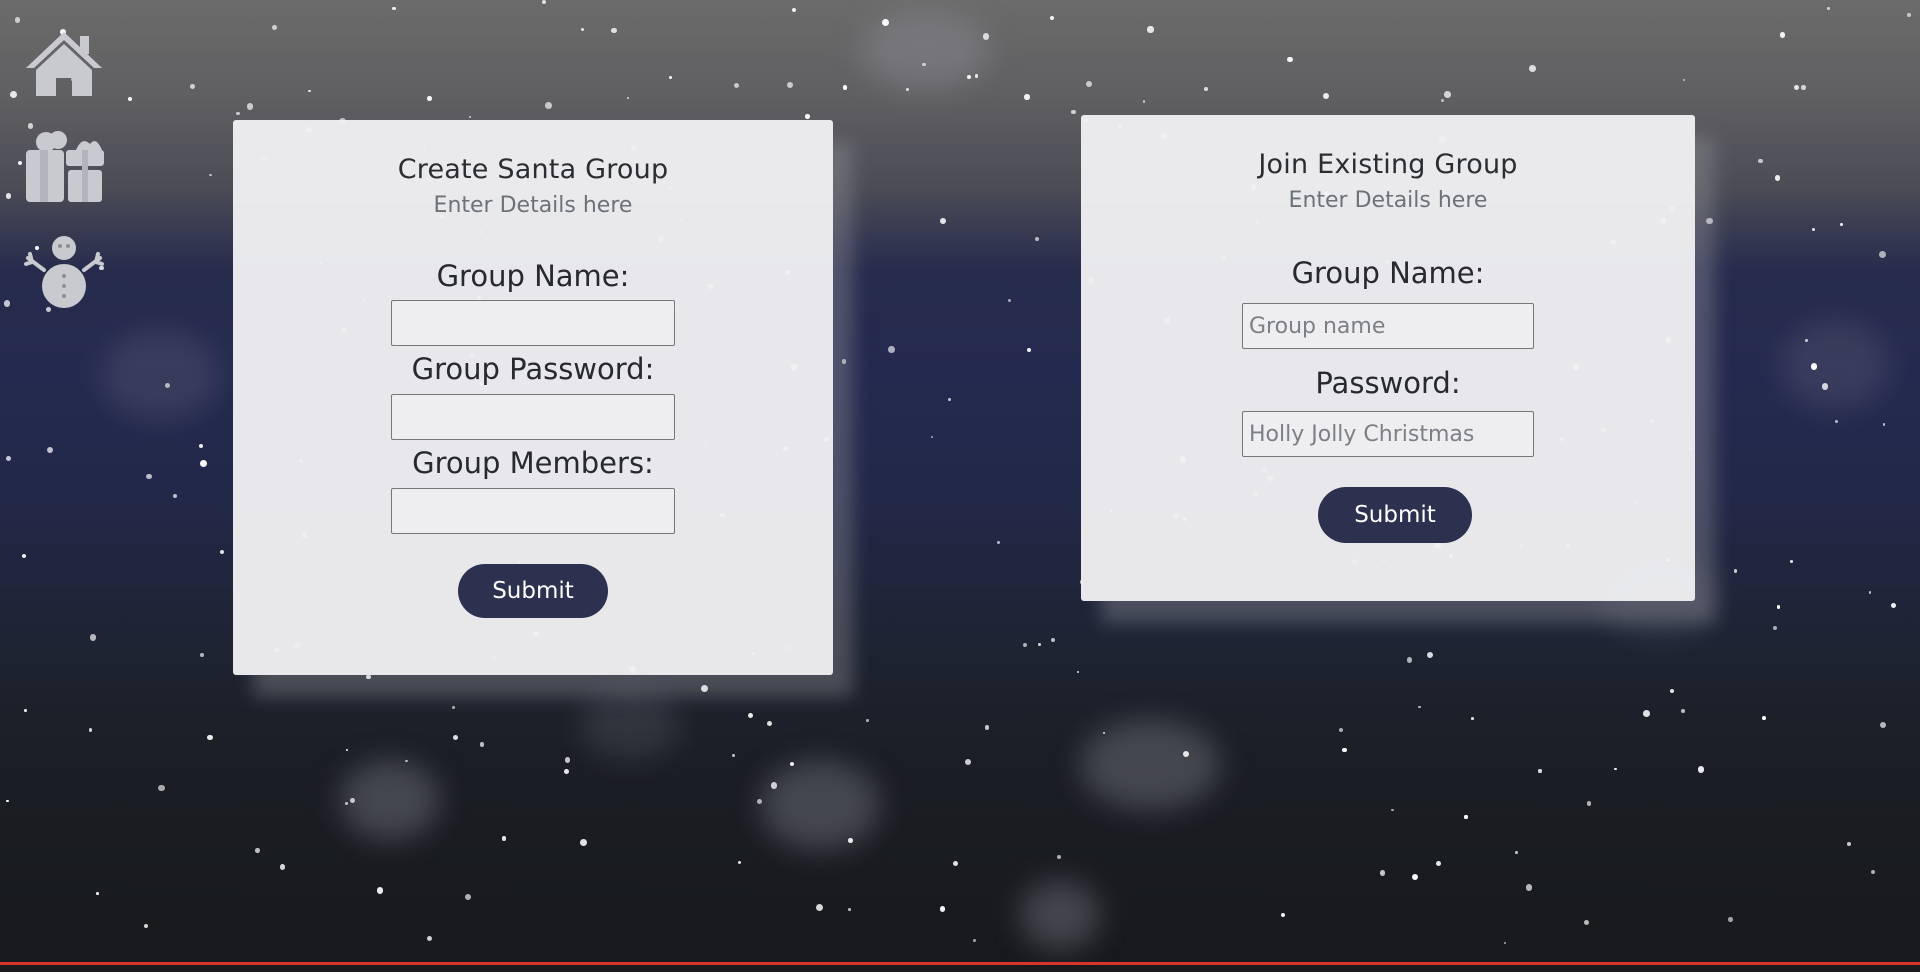 This screenshot has height=972, width=1920. I want to click on group-password-input, so click(533, 417).